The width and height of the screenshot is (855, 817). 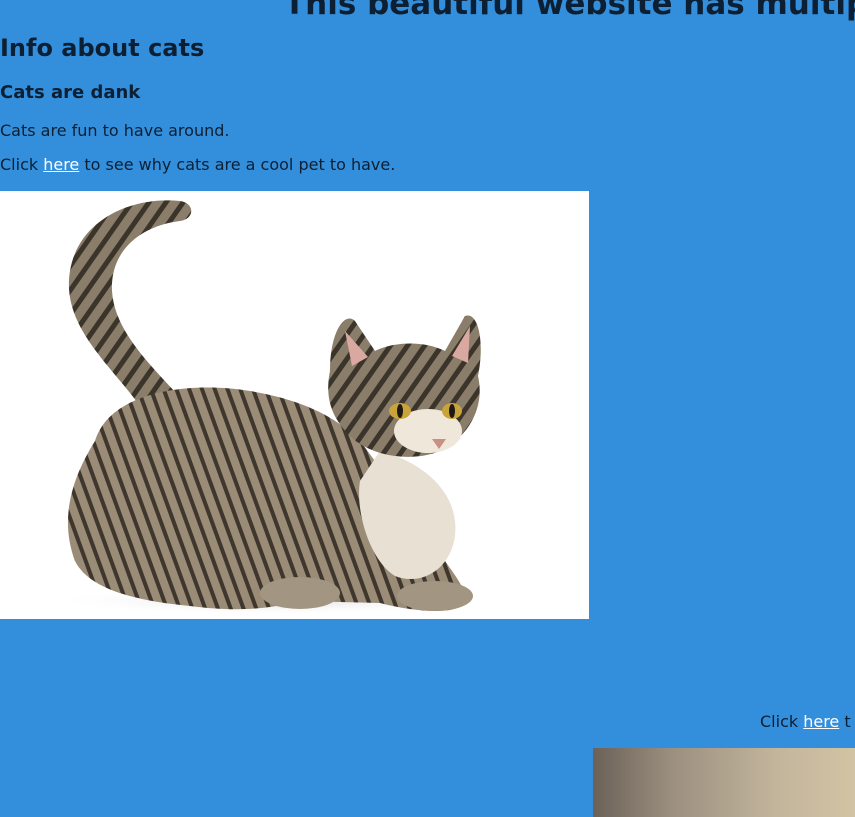 I want to click on page-title: This beautiful website has multiple, so click(x=569, y=11).